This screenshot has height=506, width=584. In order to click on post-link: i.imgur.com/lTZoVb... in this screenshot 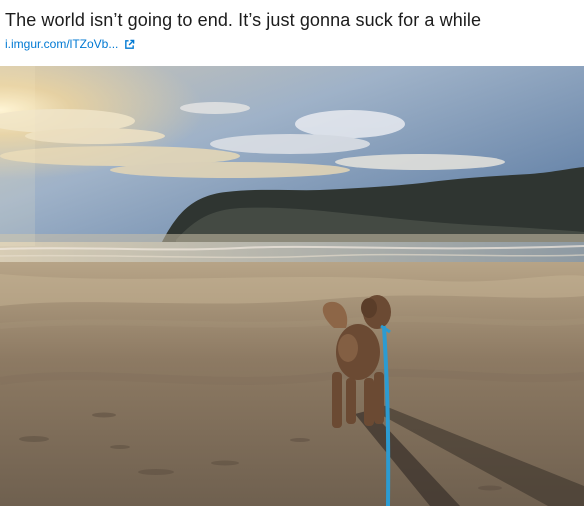, I will do `click(70, 44)`.